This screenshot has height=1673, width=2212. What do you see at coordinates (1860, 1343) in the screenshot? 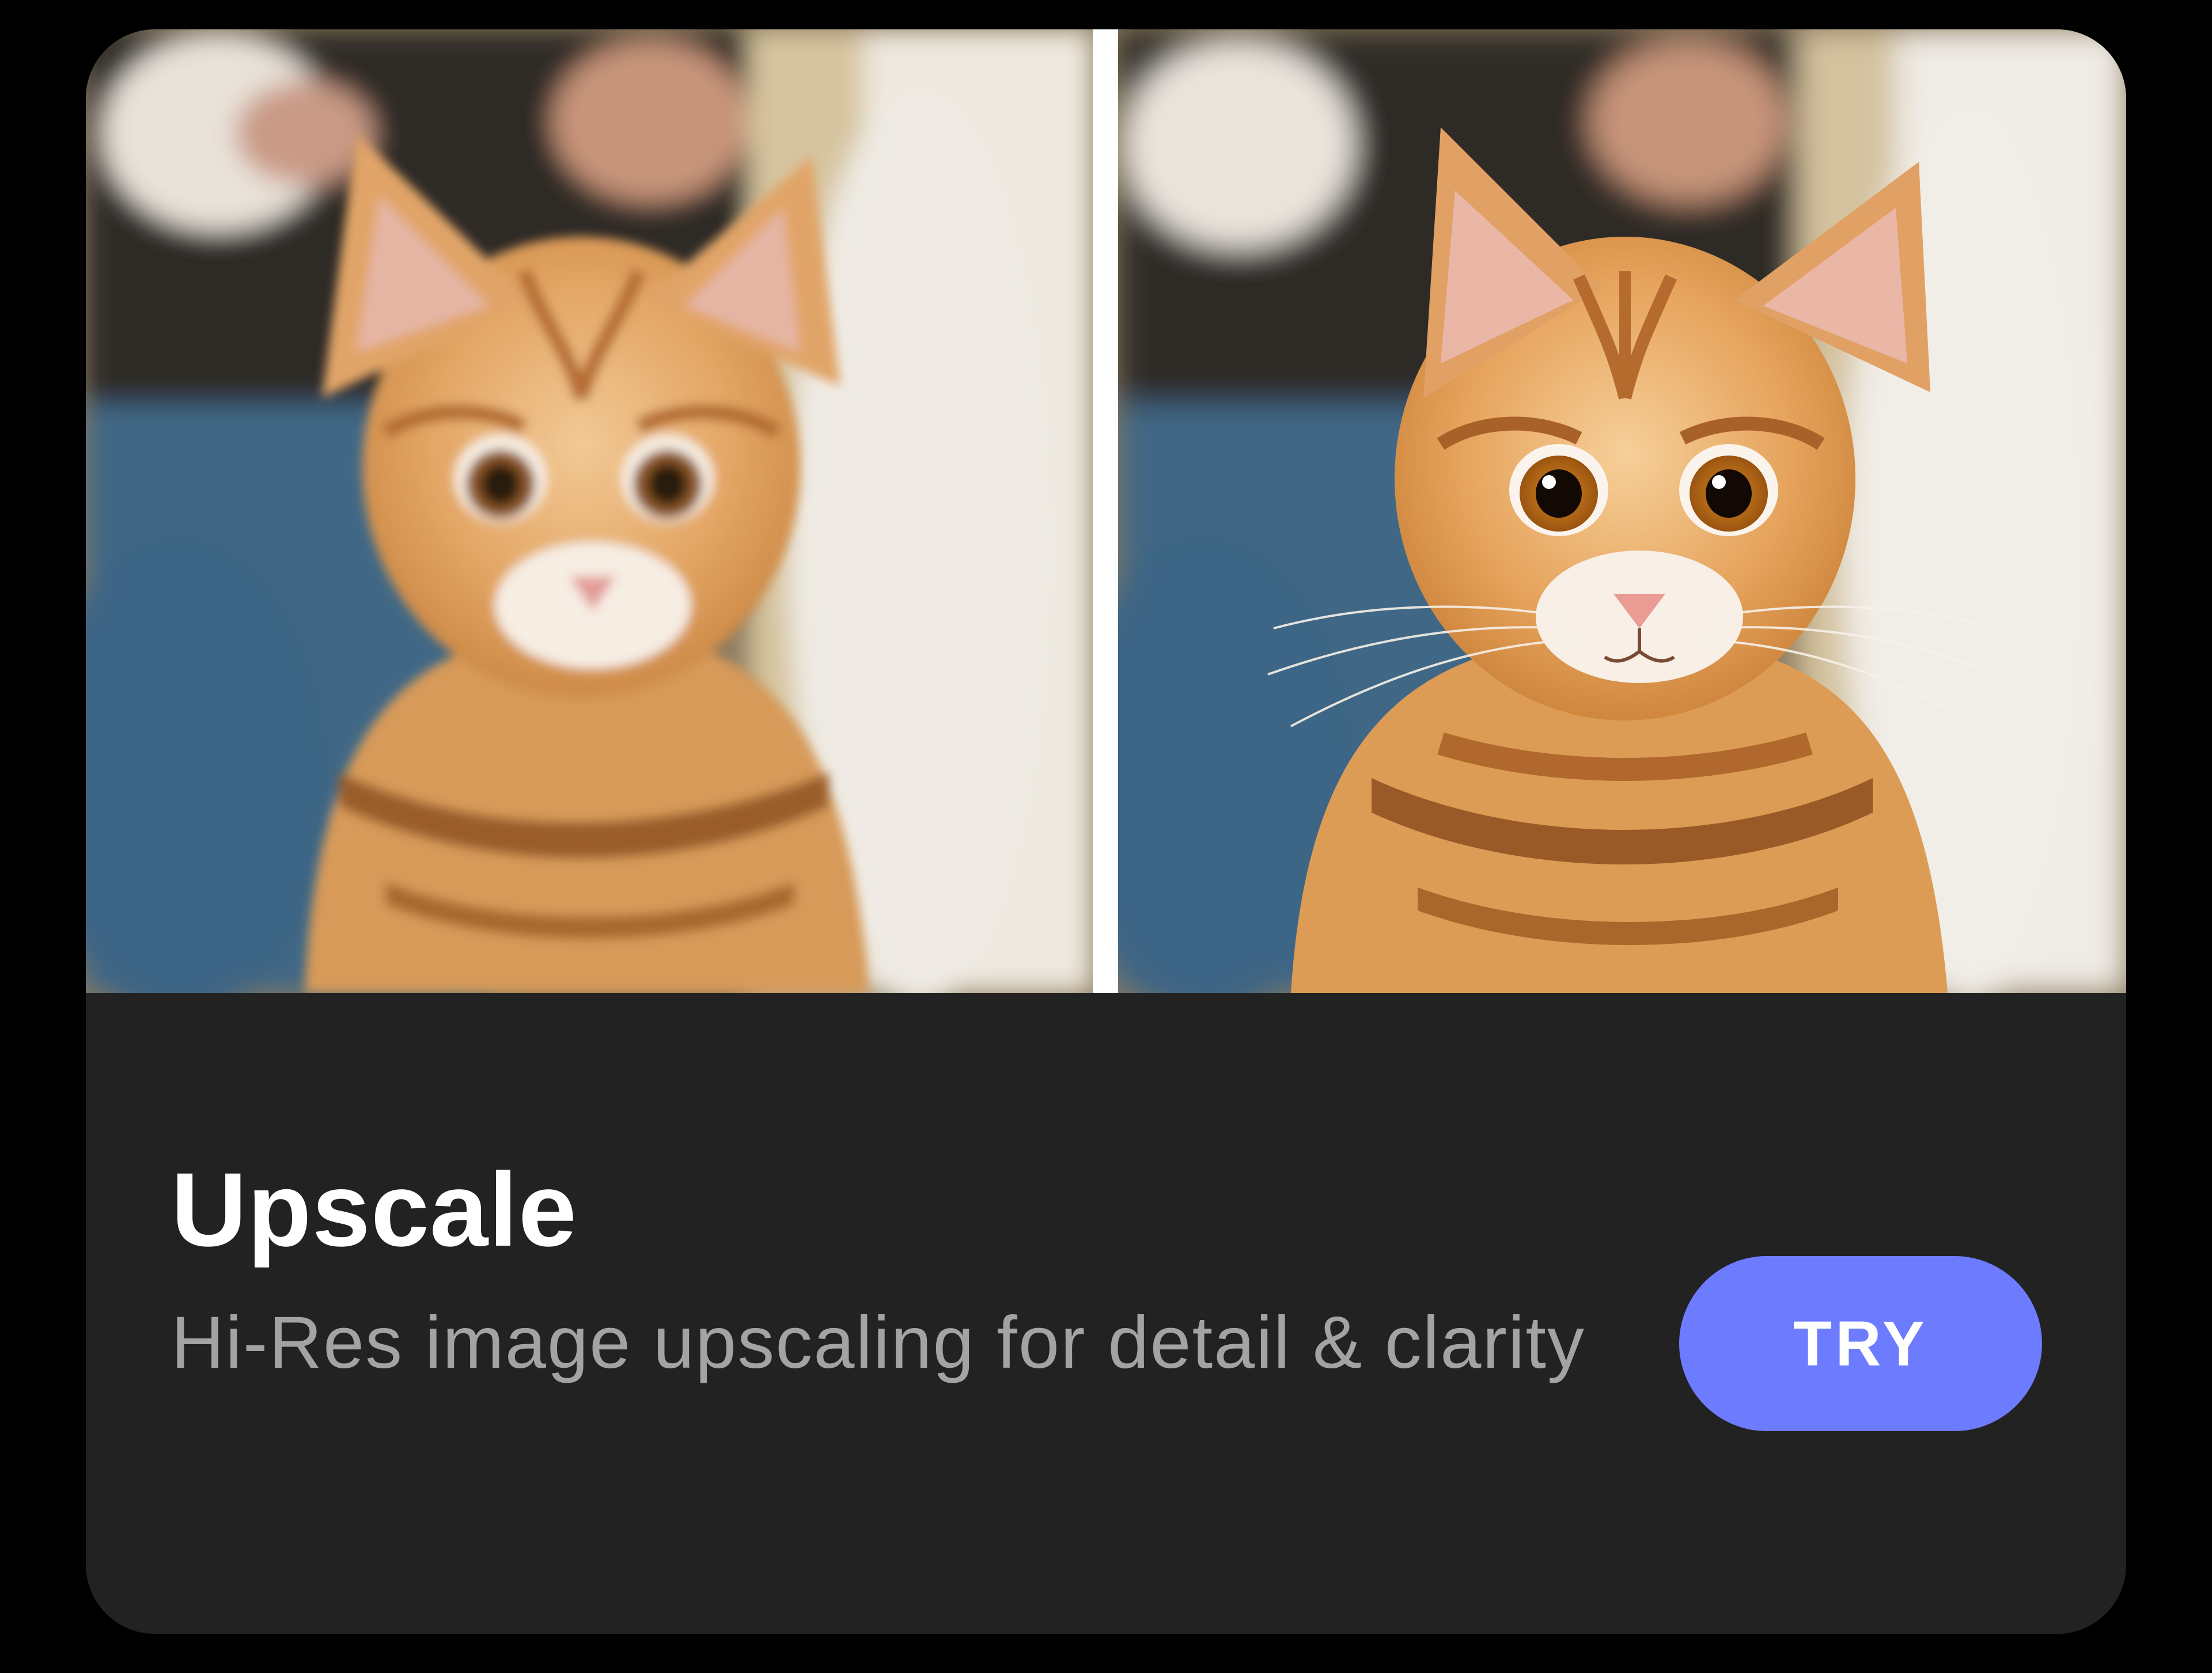
I see `try-button: TRY` at bounding box center [1860, 1343].